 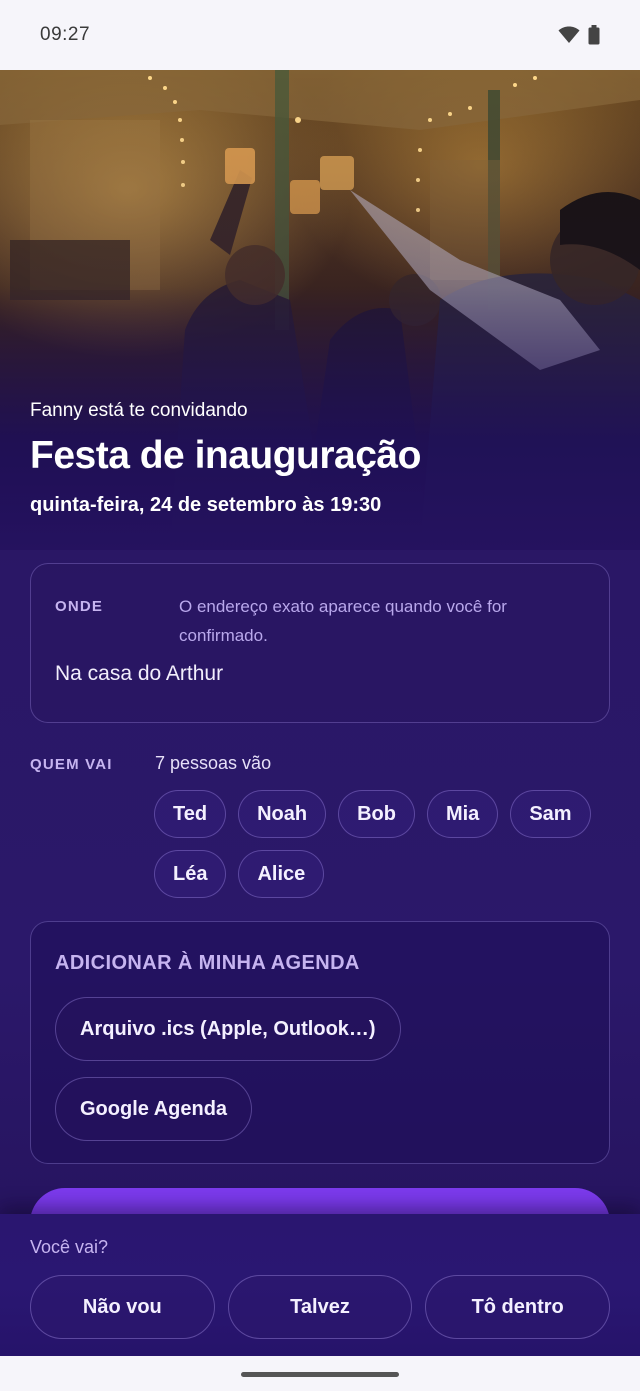 What do you see at coordinates (282, 814) in the screenshot?
I see `guest-chip: Noah` at bounding box center [282, 814].